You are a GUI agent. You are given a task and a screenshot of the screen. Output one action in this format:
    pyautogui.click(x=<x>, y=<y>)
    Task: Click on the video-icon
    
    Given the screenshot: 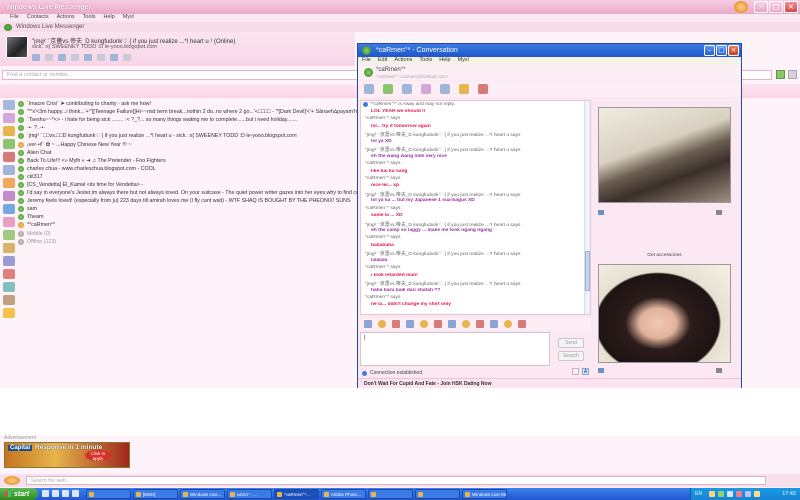 What is the action you would take?
    pyautogui.click(x=407, y=89)
    